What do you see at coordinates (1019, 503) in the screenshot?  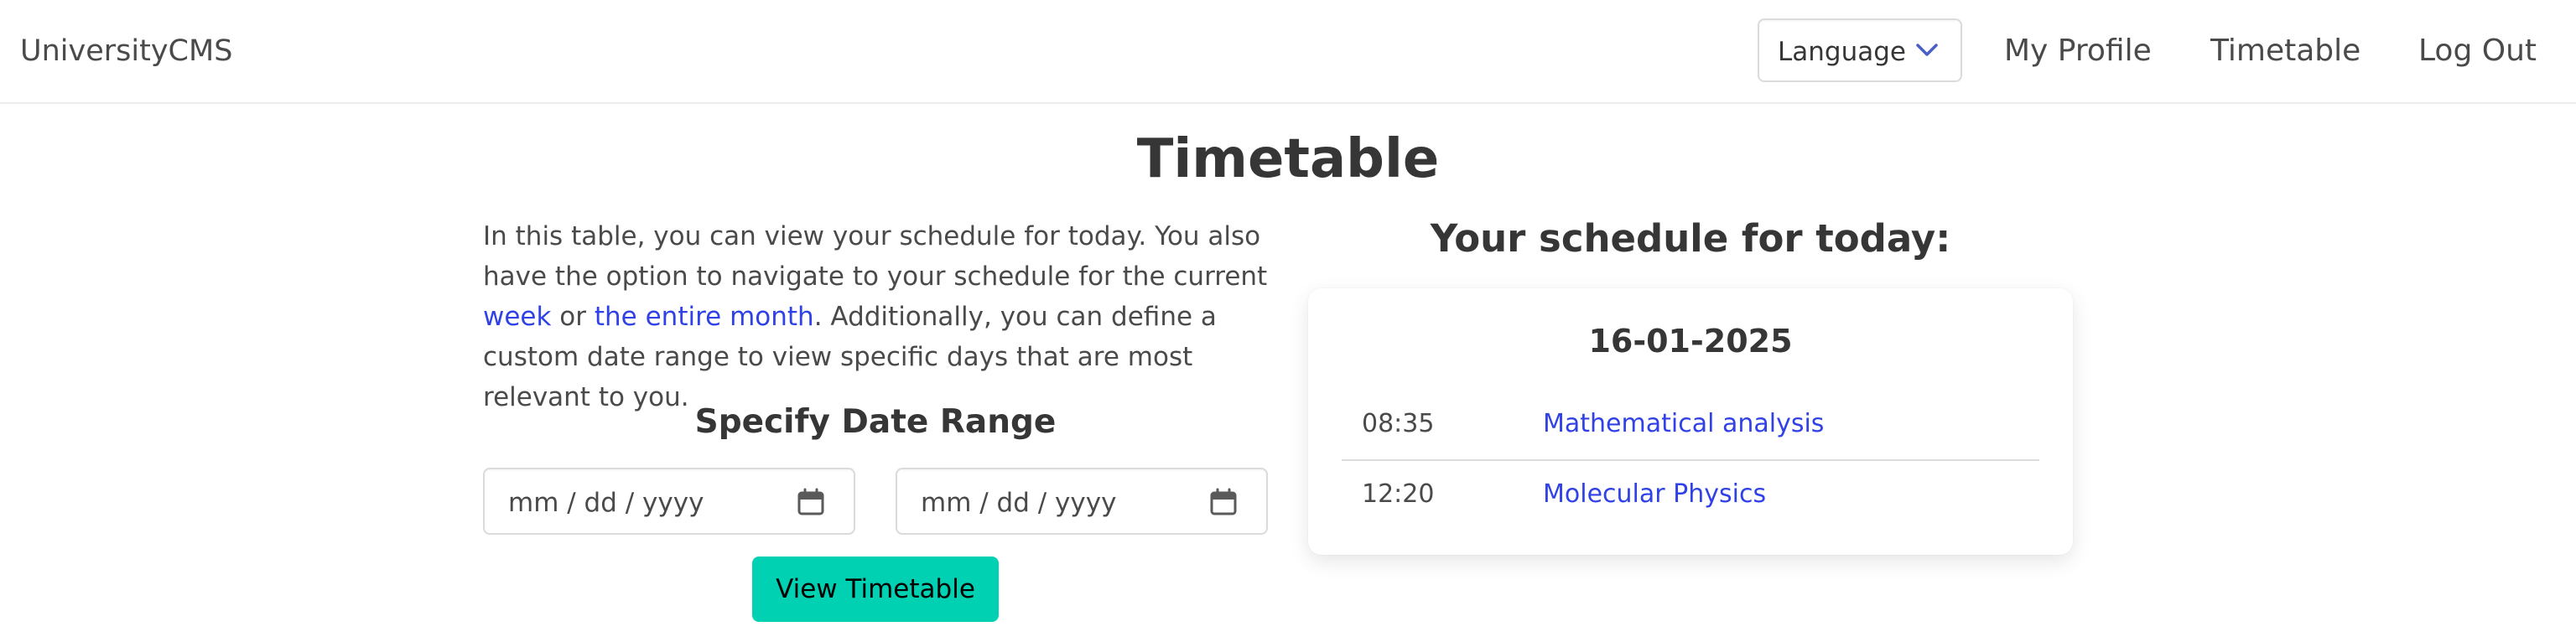 I see `end-date-placeholder: mm / dd / yyyy` at bounding box center [1019, 503].